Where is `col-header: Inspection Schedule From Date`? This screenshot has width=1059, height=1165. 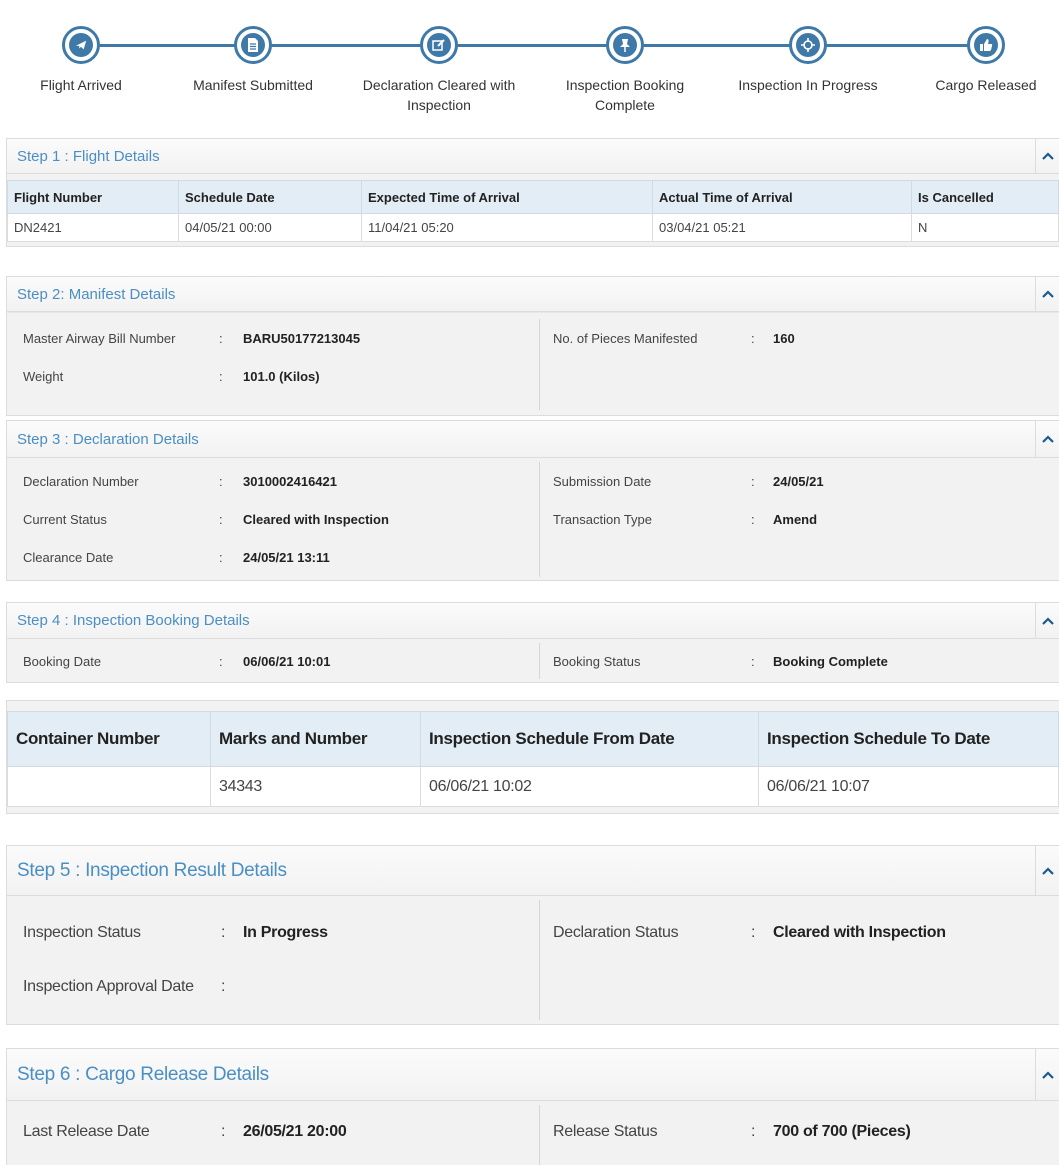 col-header: Inspection Schedule From Date is located at coordinates (589, 739).